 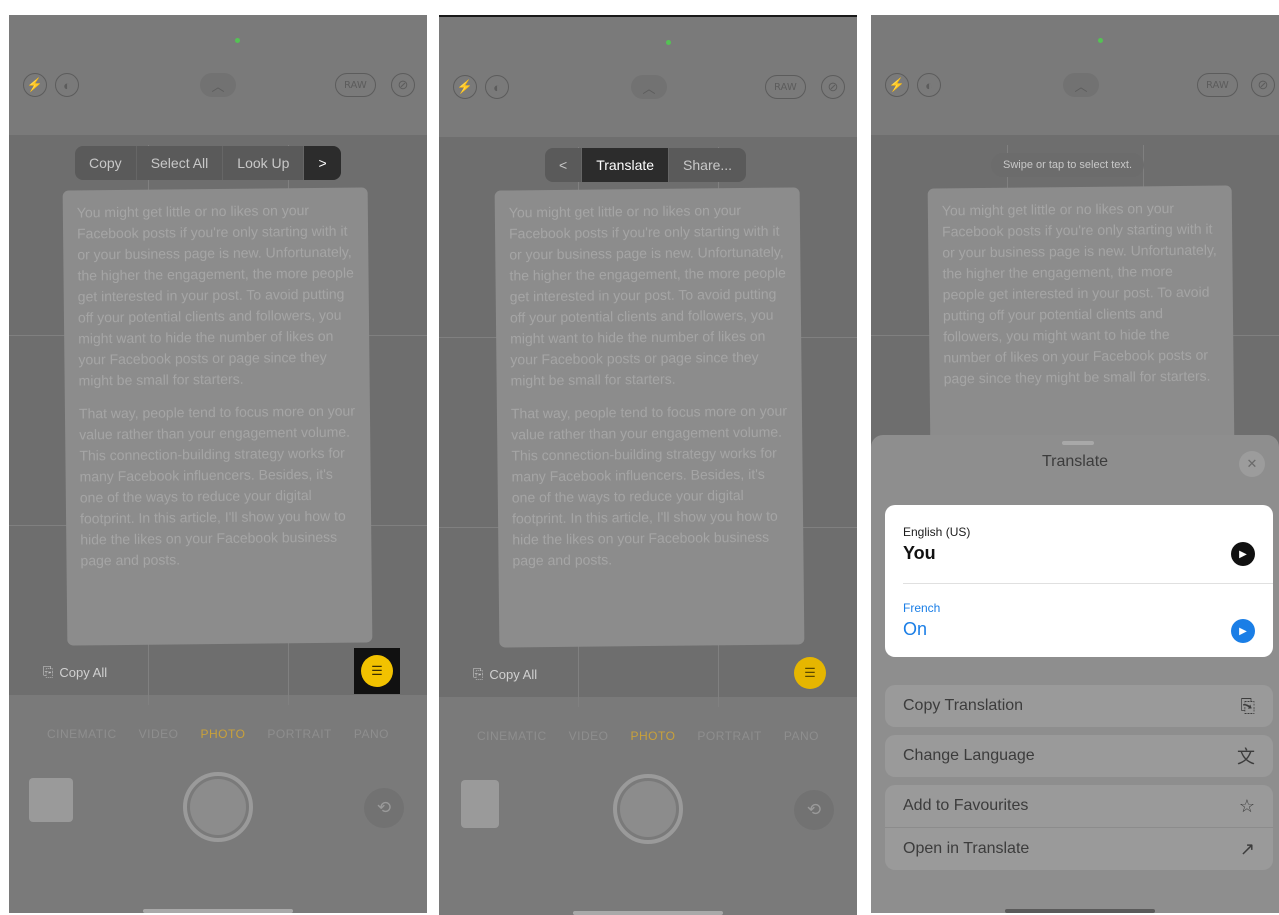 I want to click on translate-actions-mid: Change Language 文, so click(x=1079, y=756).